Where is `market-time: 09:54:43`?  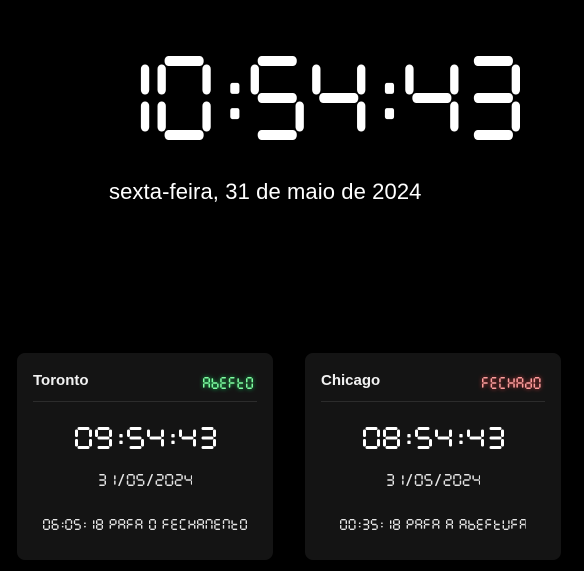
market-time: 09:54:43 is located at coordinates (145, 438).